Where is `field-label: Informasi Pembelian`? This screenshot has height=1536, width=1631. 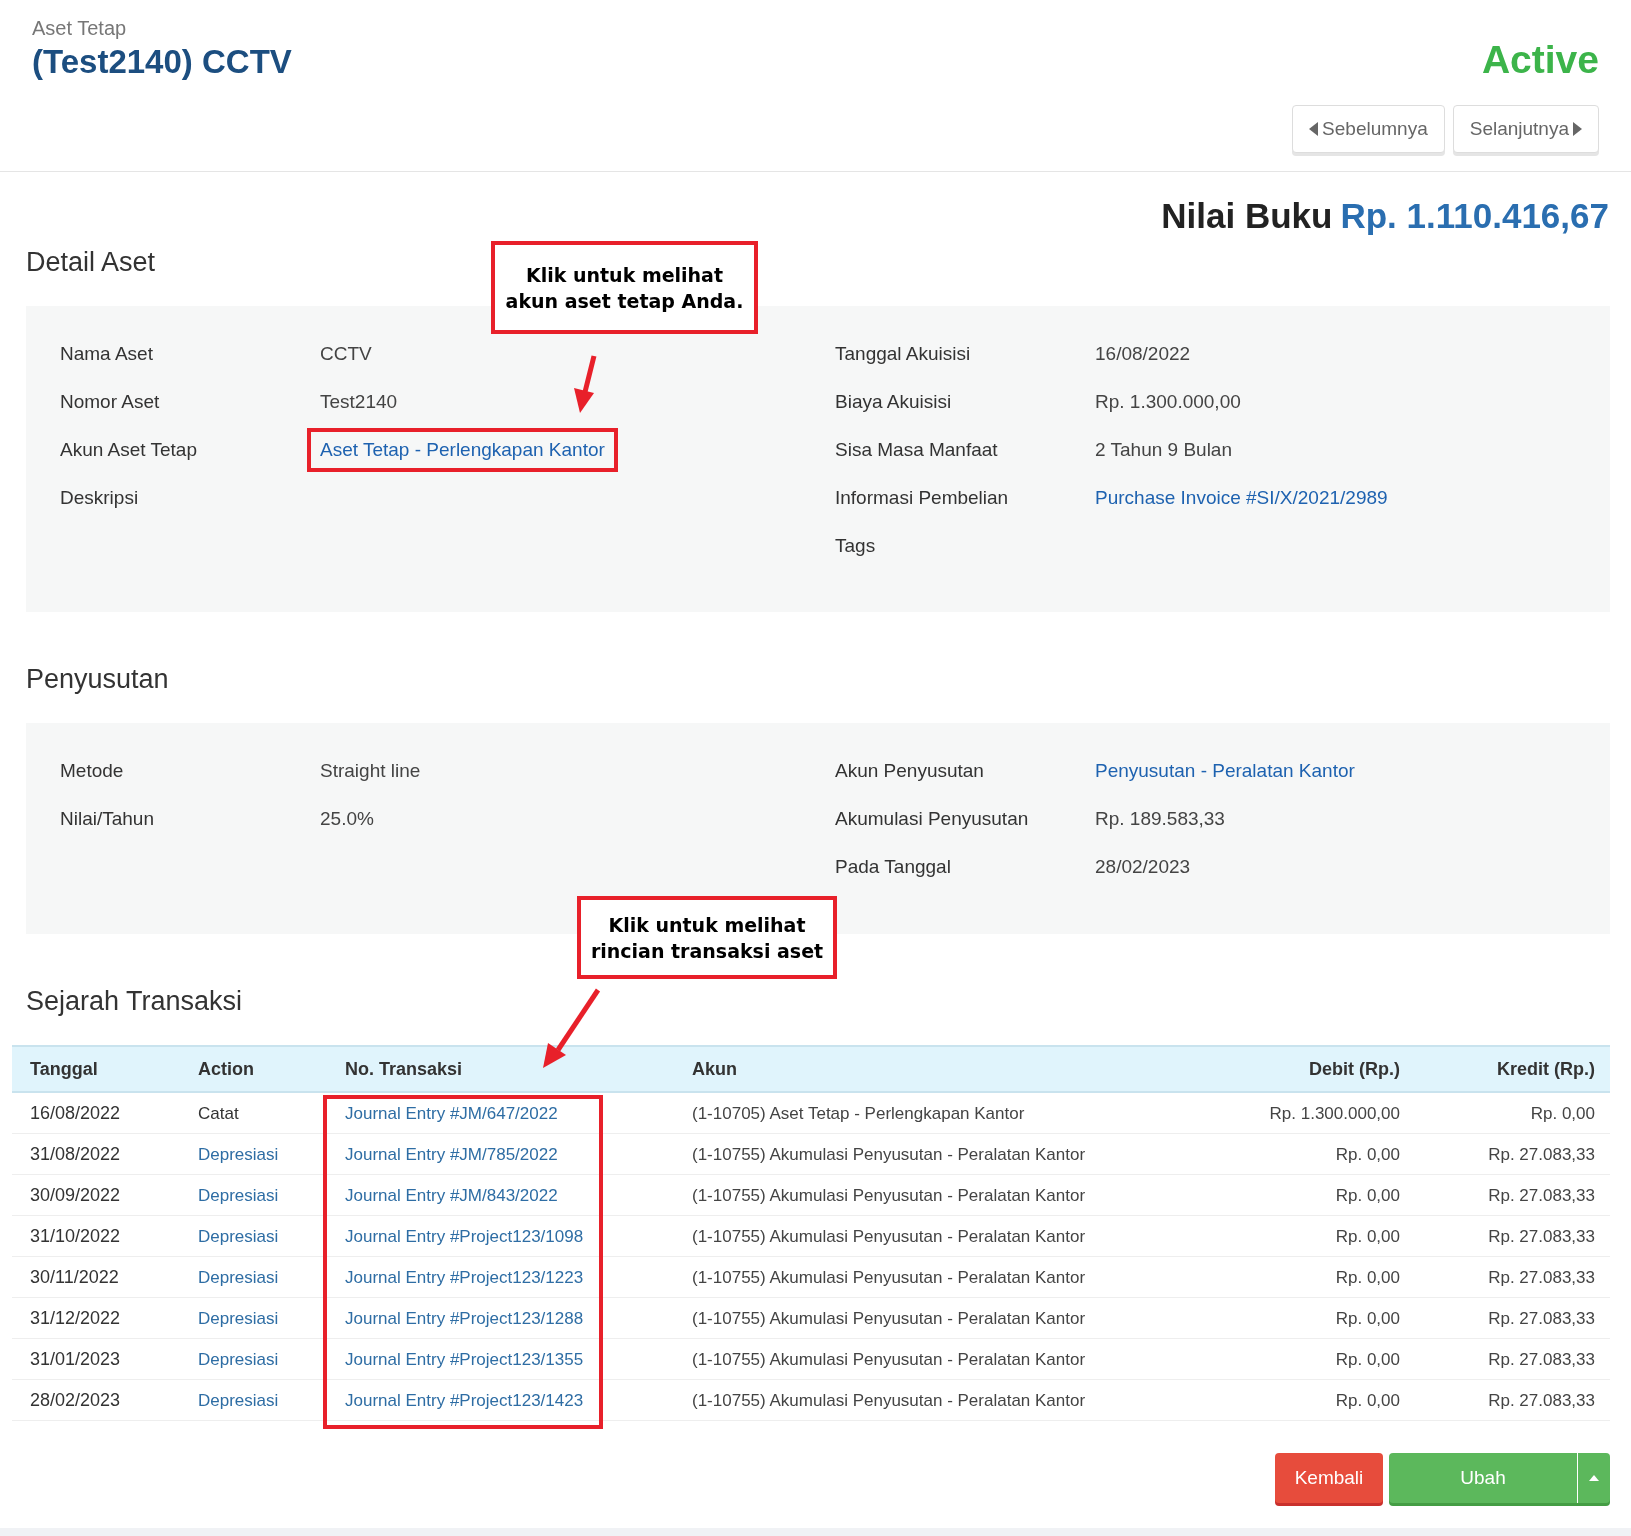
field-label: Informasi Pembelian is located at coordinates (922, 498).